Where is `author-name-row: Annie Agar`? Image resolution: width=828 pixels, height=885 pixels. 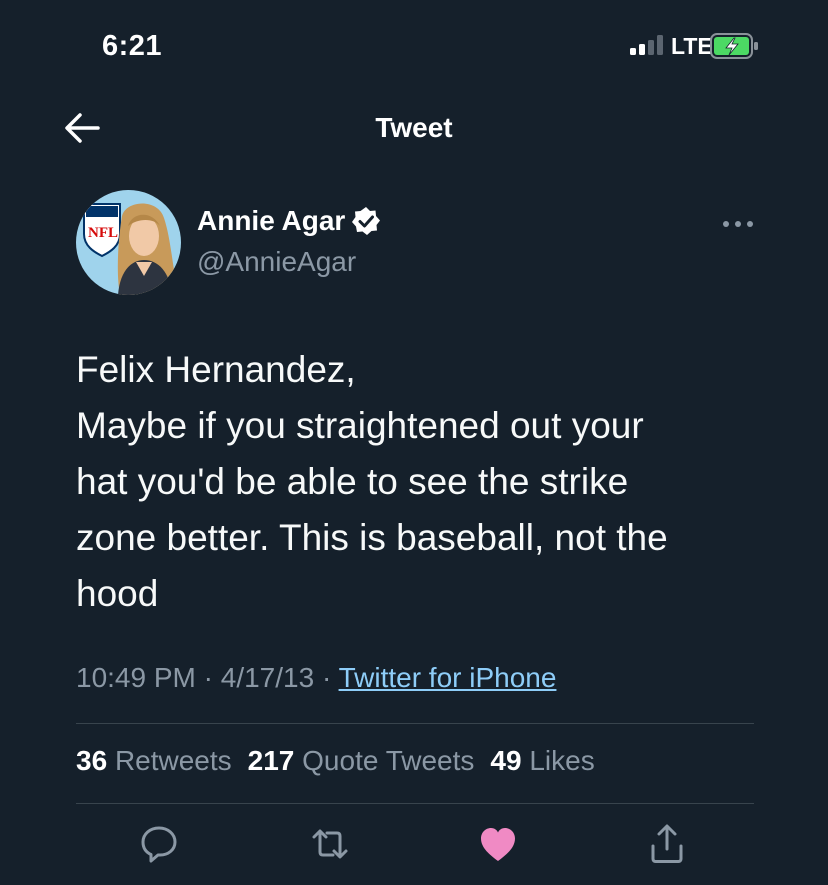 author-name-row: Annie Agar is located at coordinates (289, 221).